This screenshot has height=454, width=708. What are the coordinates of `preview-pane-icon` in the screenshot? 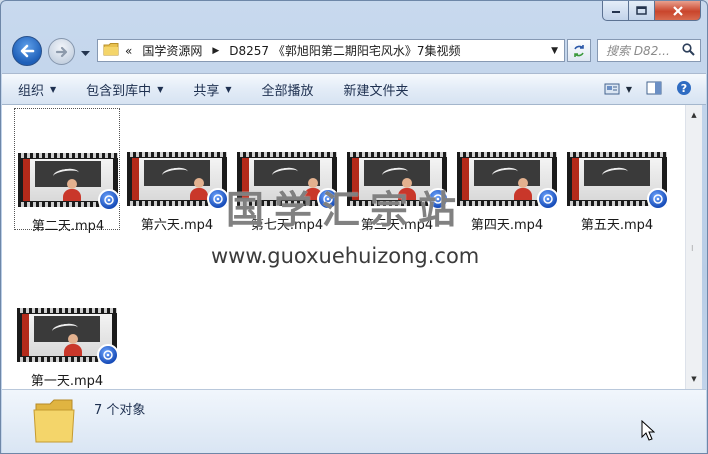 It's located at (654, 87).